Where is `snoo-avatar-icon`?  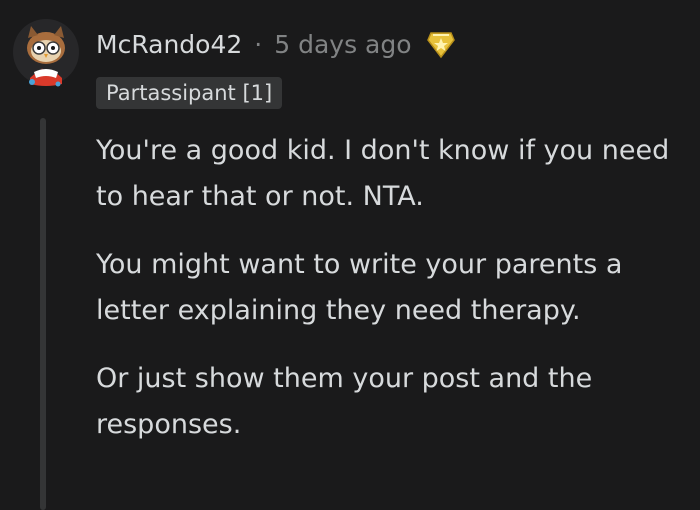 snoo-avatar-icon is located at coordinates (46, 53).